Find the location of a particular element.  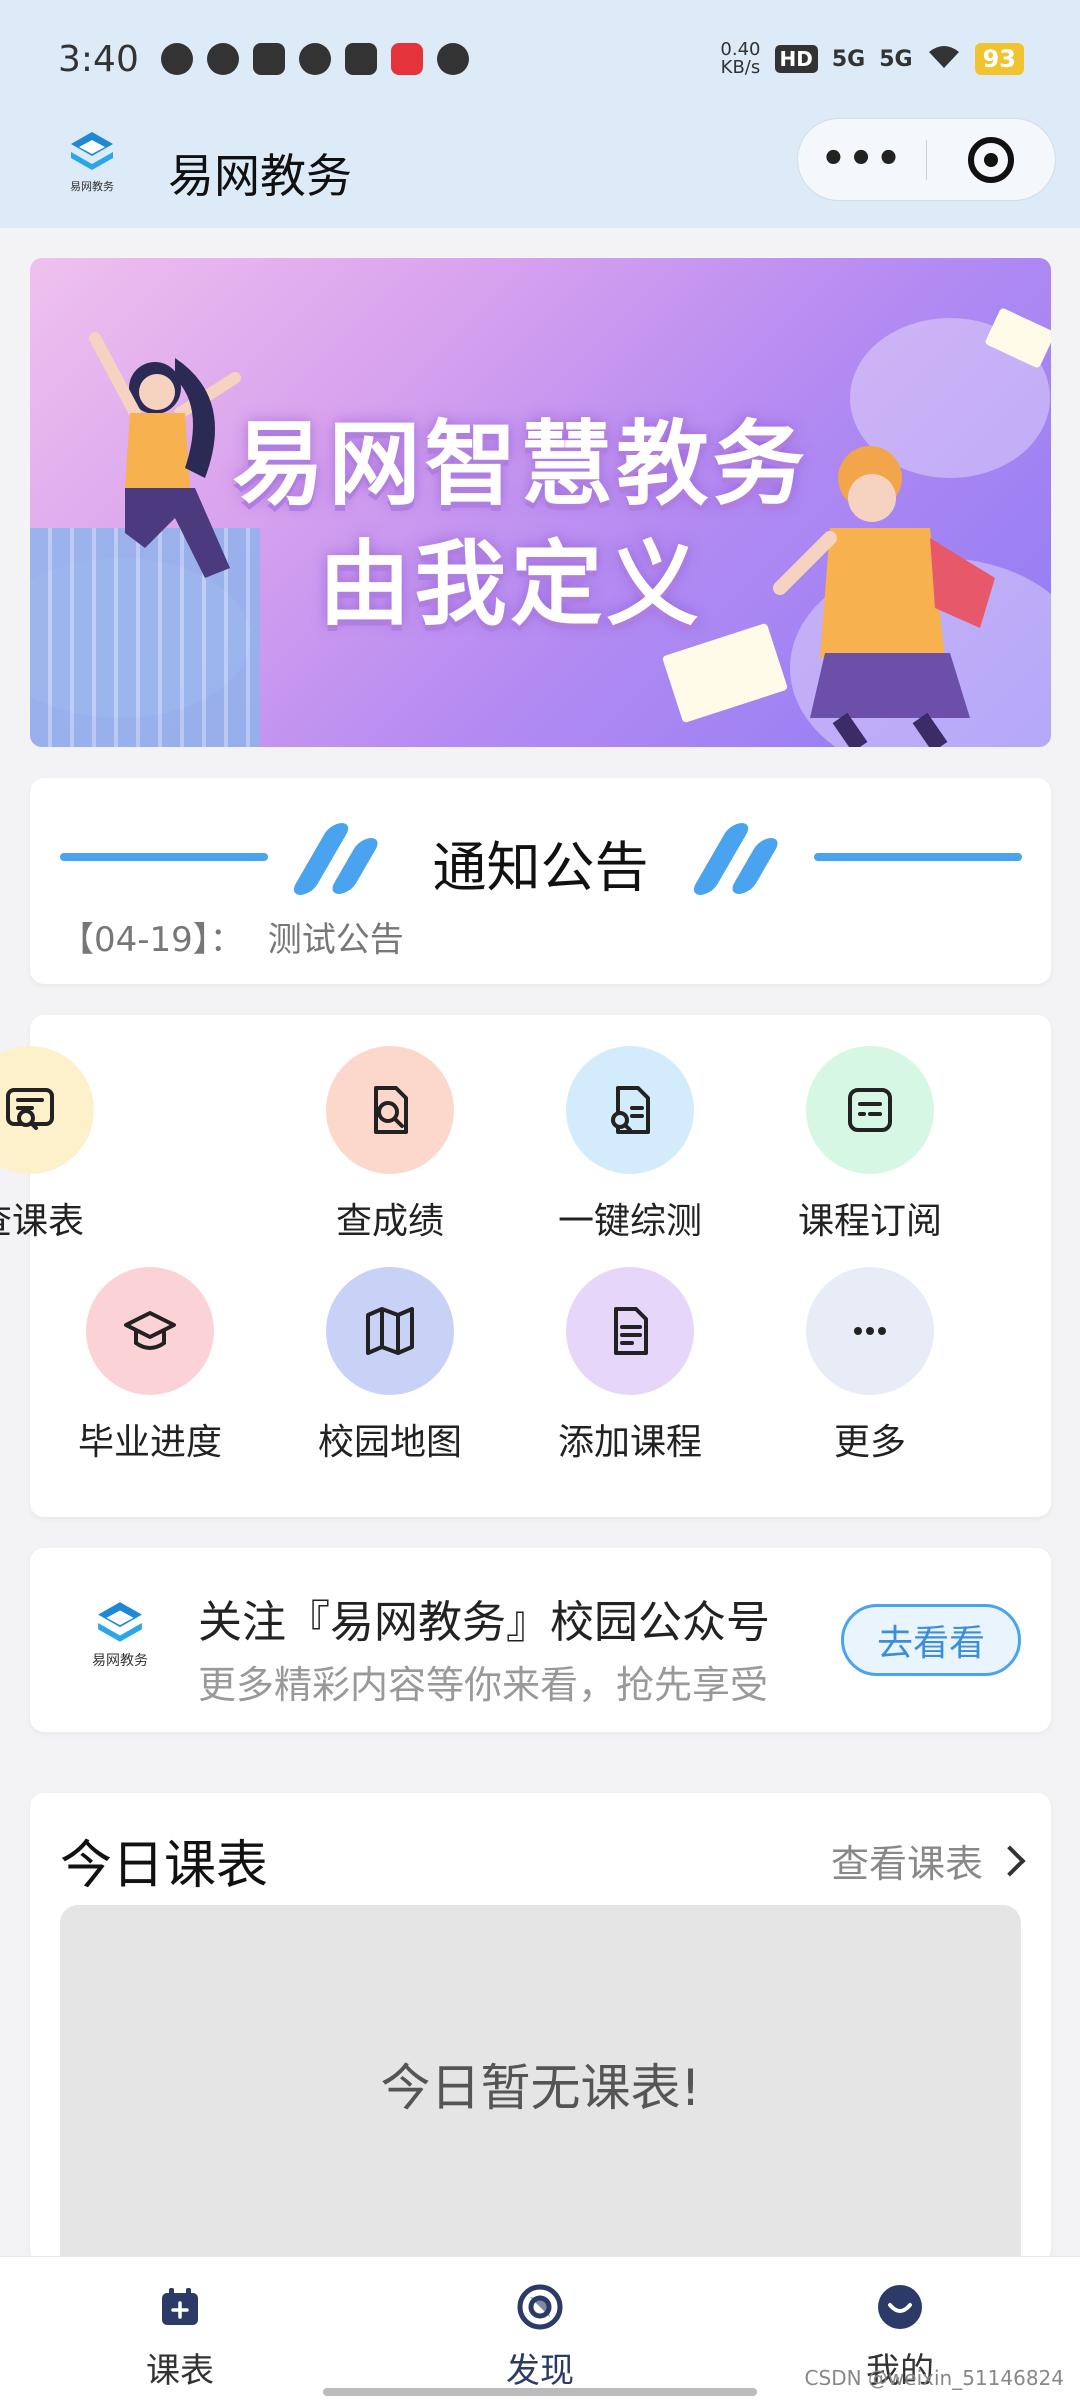

wifi-icon is located at coordinates (944, 59).